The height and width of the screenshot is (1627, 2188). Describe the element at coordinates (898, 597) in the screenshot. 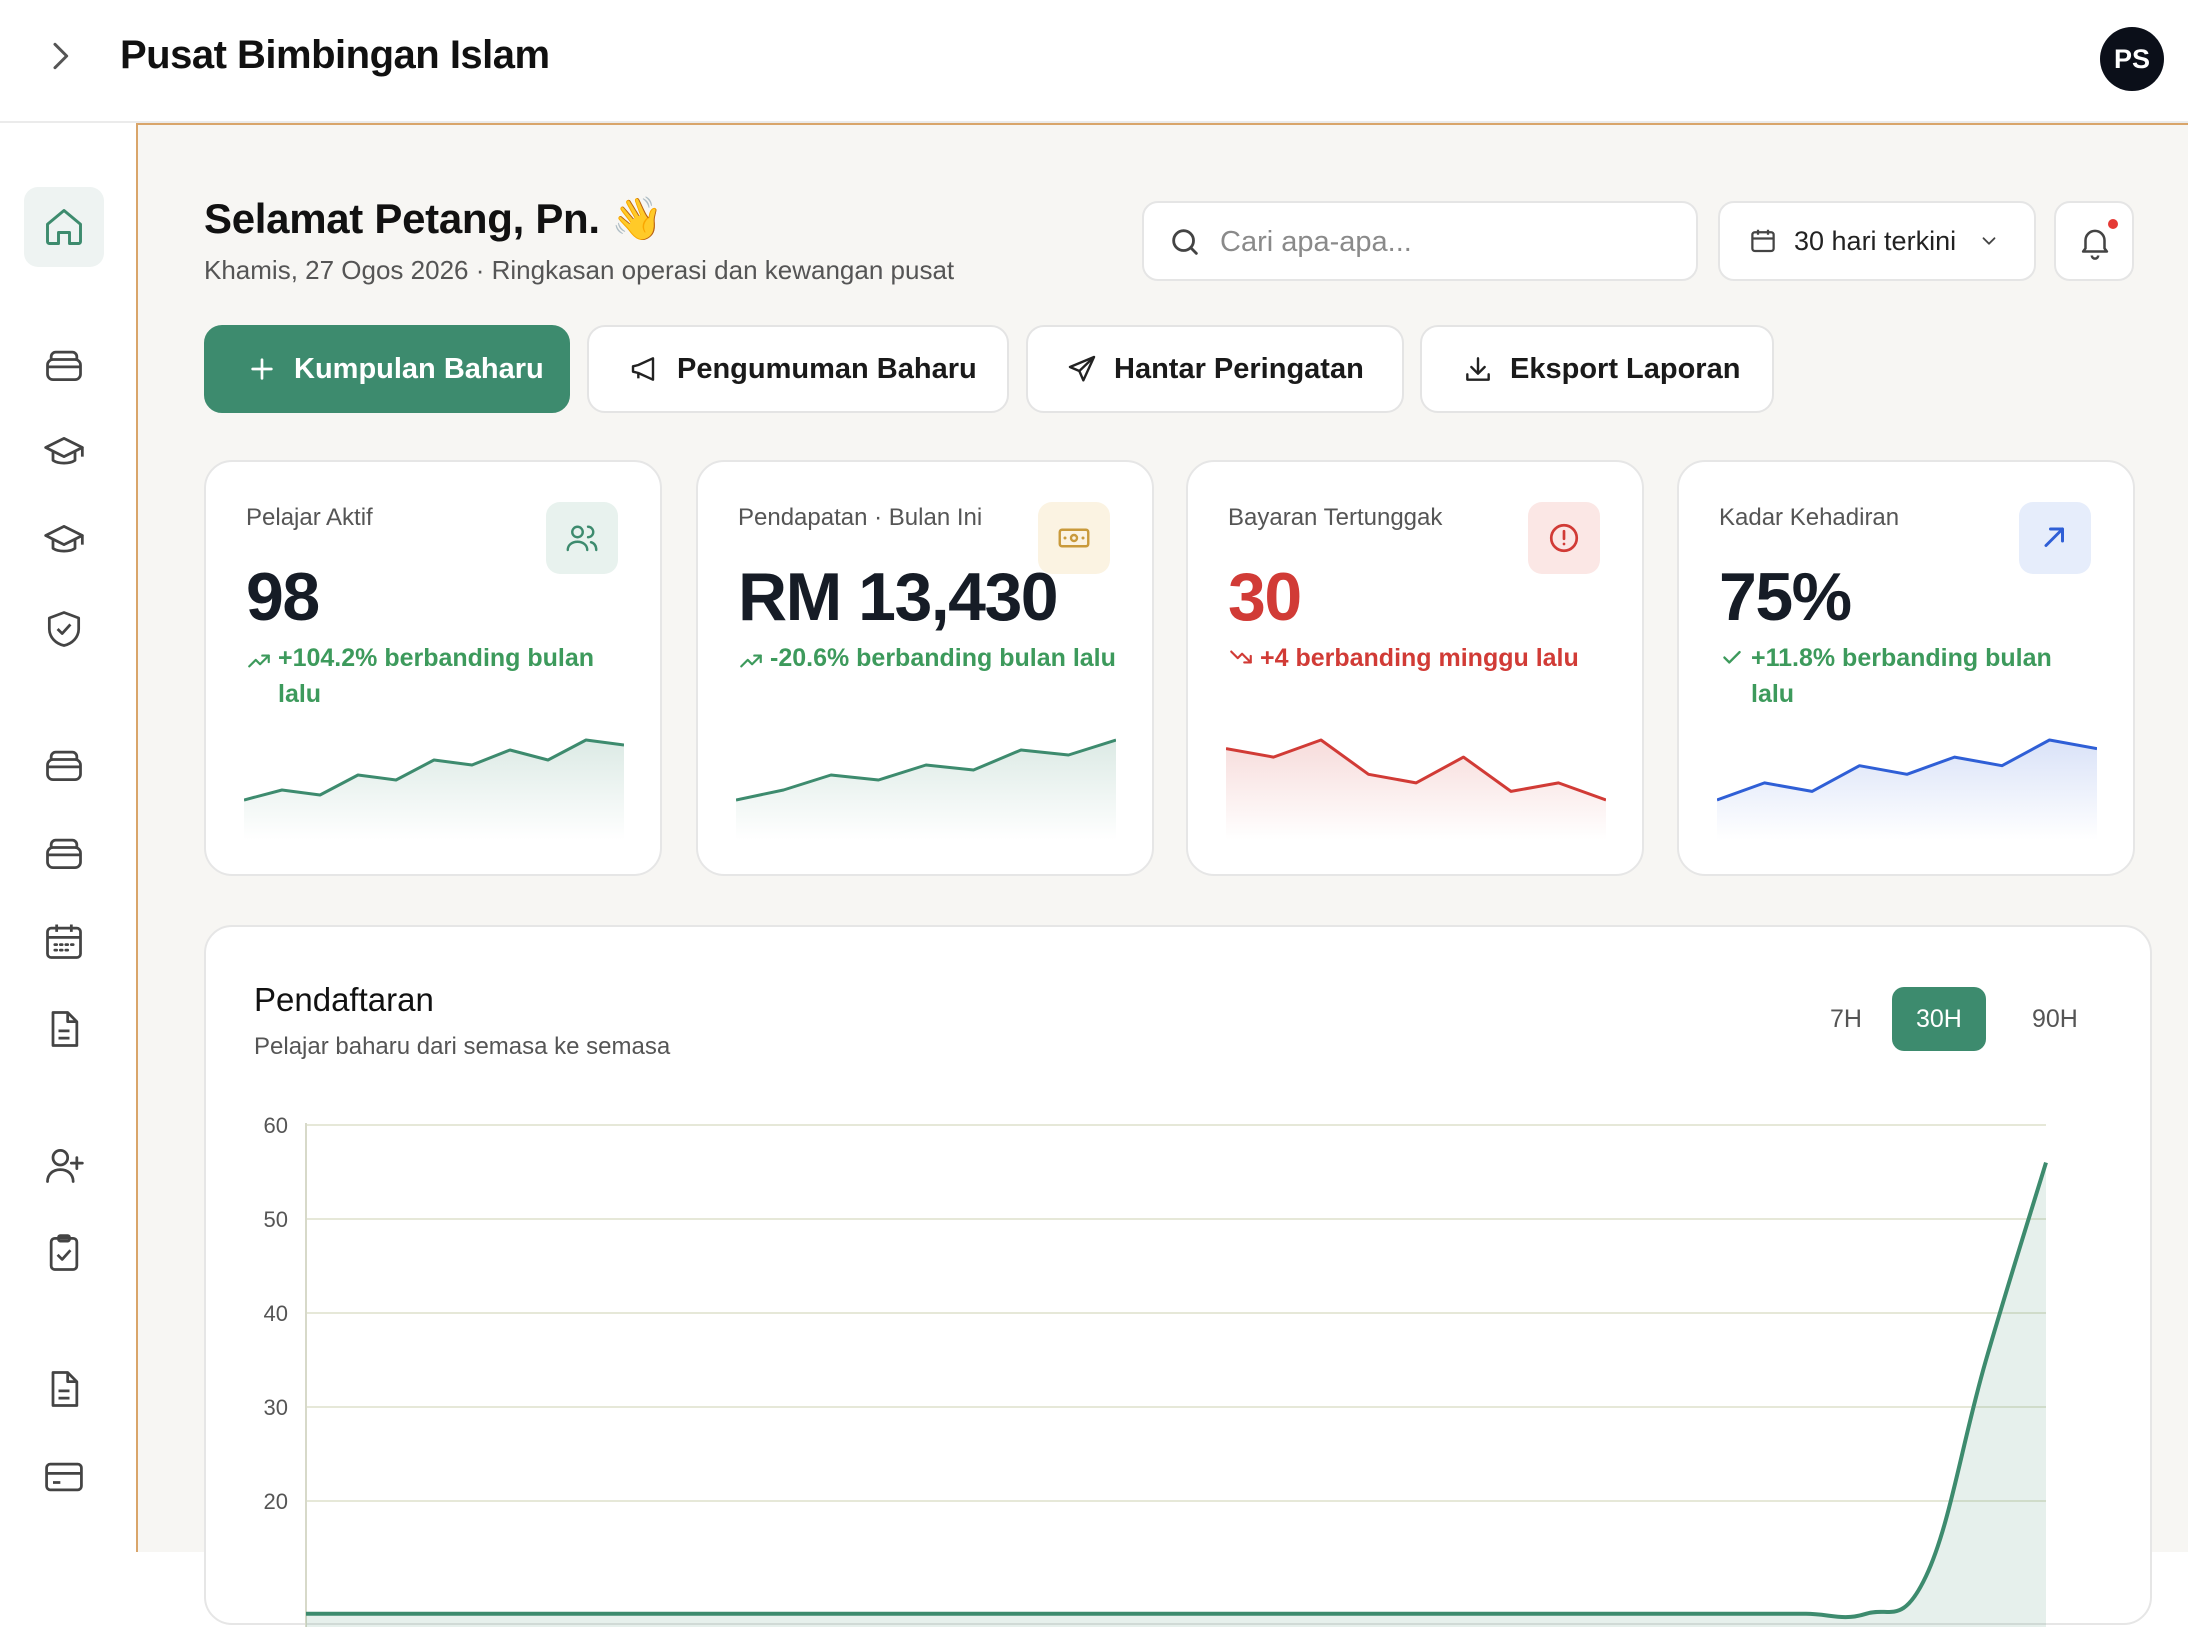

I see `stat-value: RM 13,430` at that location.